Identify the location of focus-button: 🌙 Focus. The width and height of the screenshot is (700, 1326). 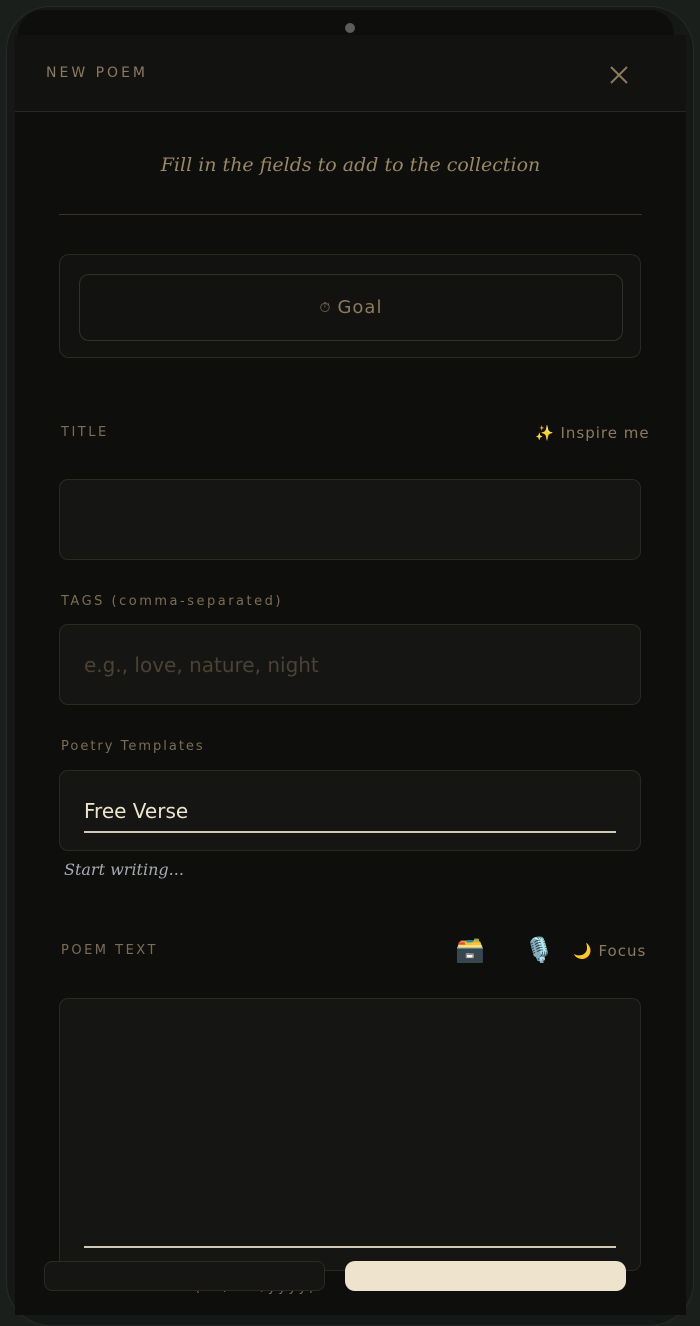
(609, 951).